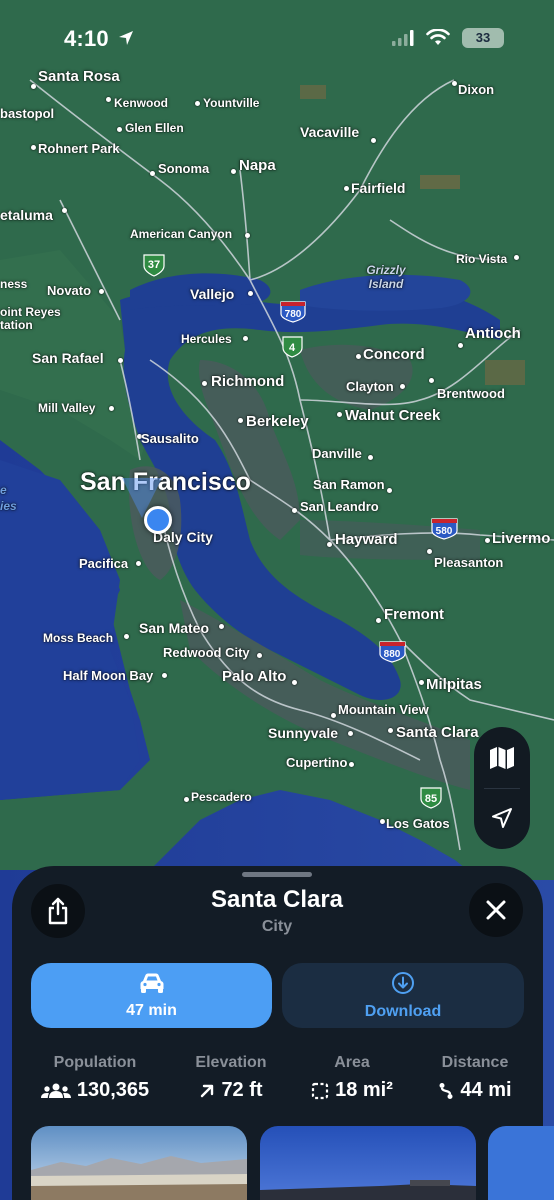 The width and height of the screenshot is (554, 1200). I want to click on map-controls-divider, so click(502, 788).